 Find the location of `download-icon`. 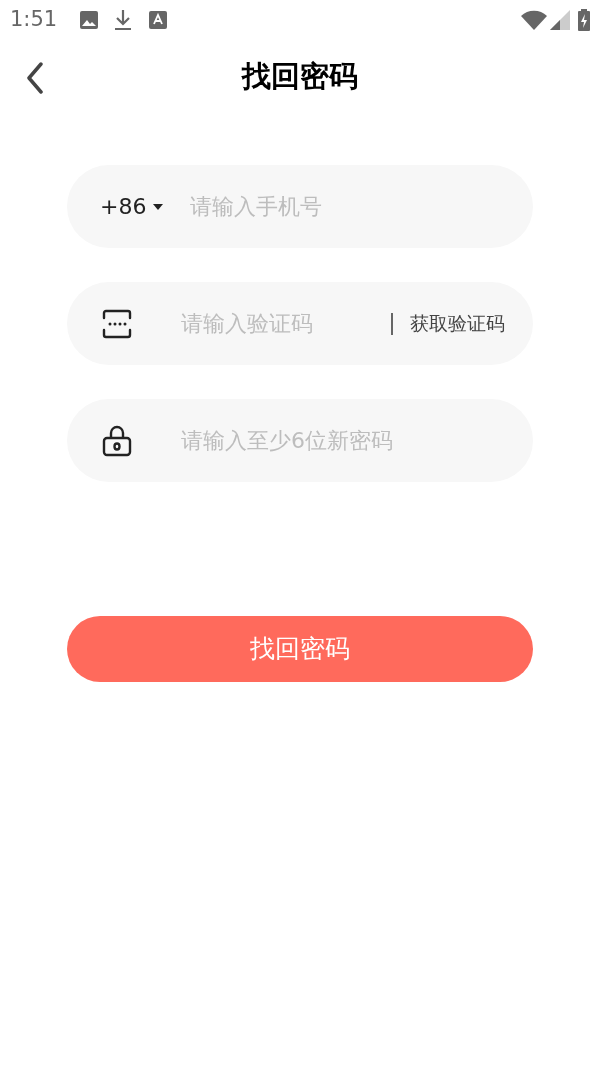

download-icon is located at coordinates (123, 20).